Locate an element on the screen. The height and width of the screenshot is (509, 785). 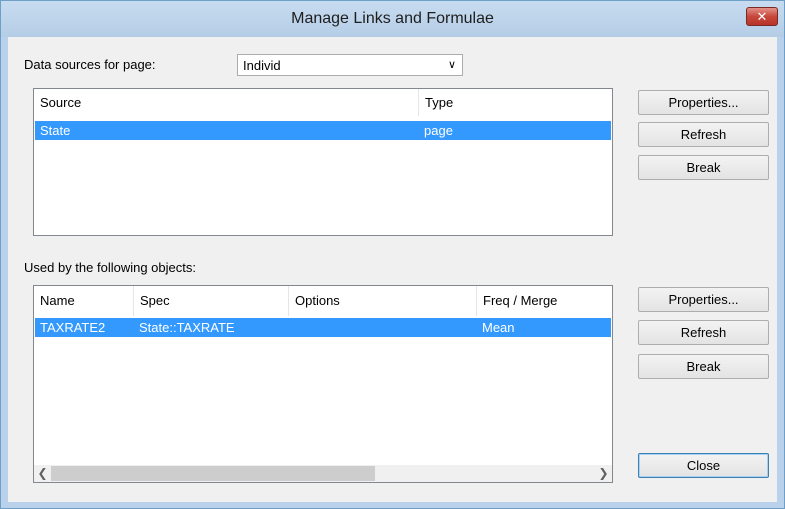
close-icon: ✕ is located at coordinates (762, 16).